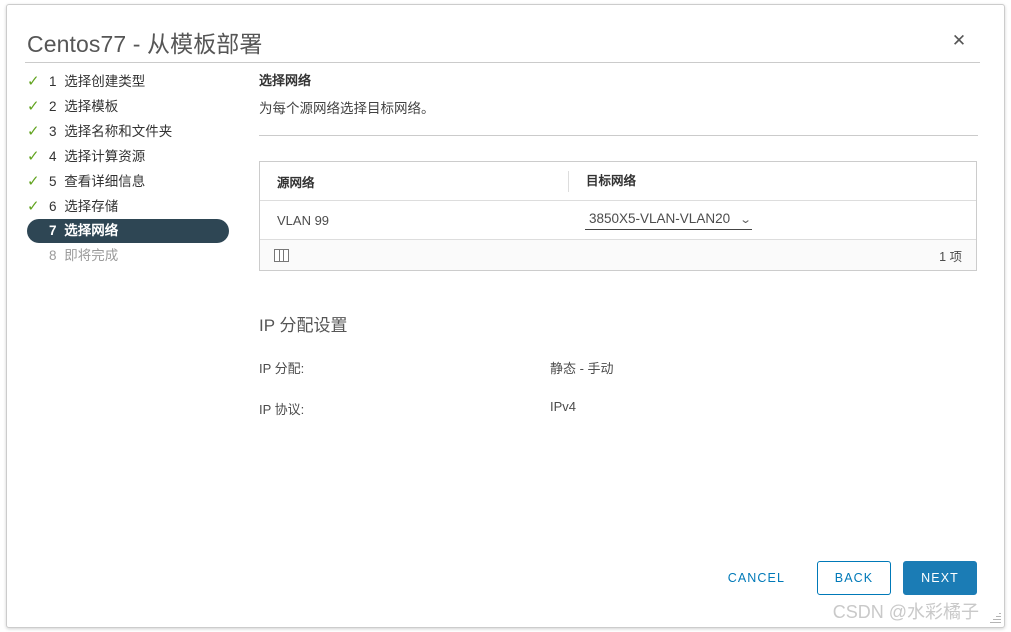 This screenshot has height=632, width=1011. Describe the element at coordinates (617, 408) in the screenshot. I see `ip-protocol-row: IP 协议: IPv4` at that location.